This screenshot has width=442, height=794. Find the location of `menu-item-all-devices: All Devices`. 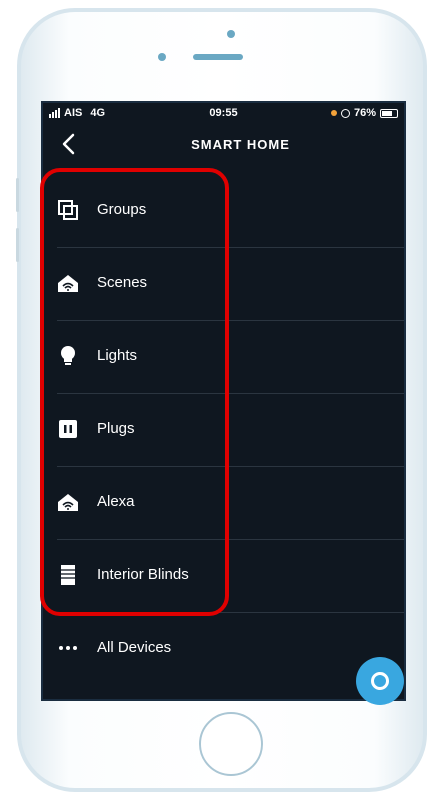

menu-item-all-devices: All Devices is located at coordinates (230, 649).